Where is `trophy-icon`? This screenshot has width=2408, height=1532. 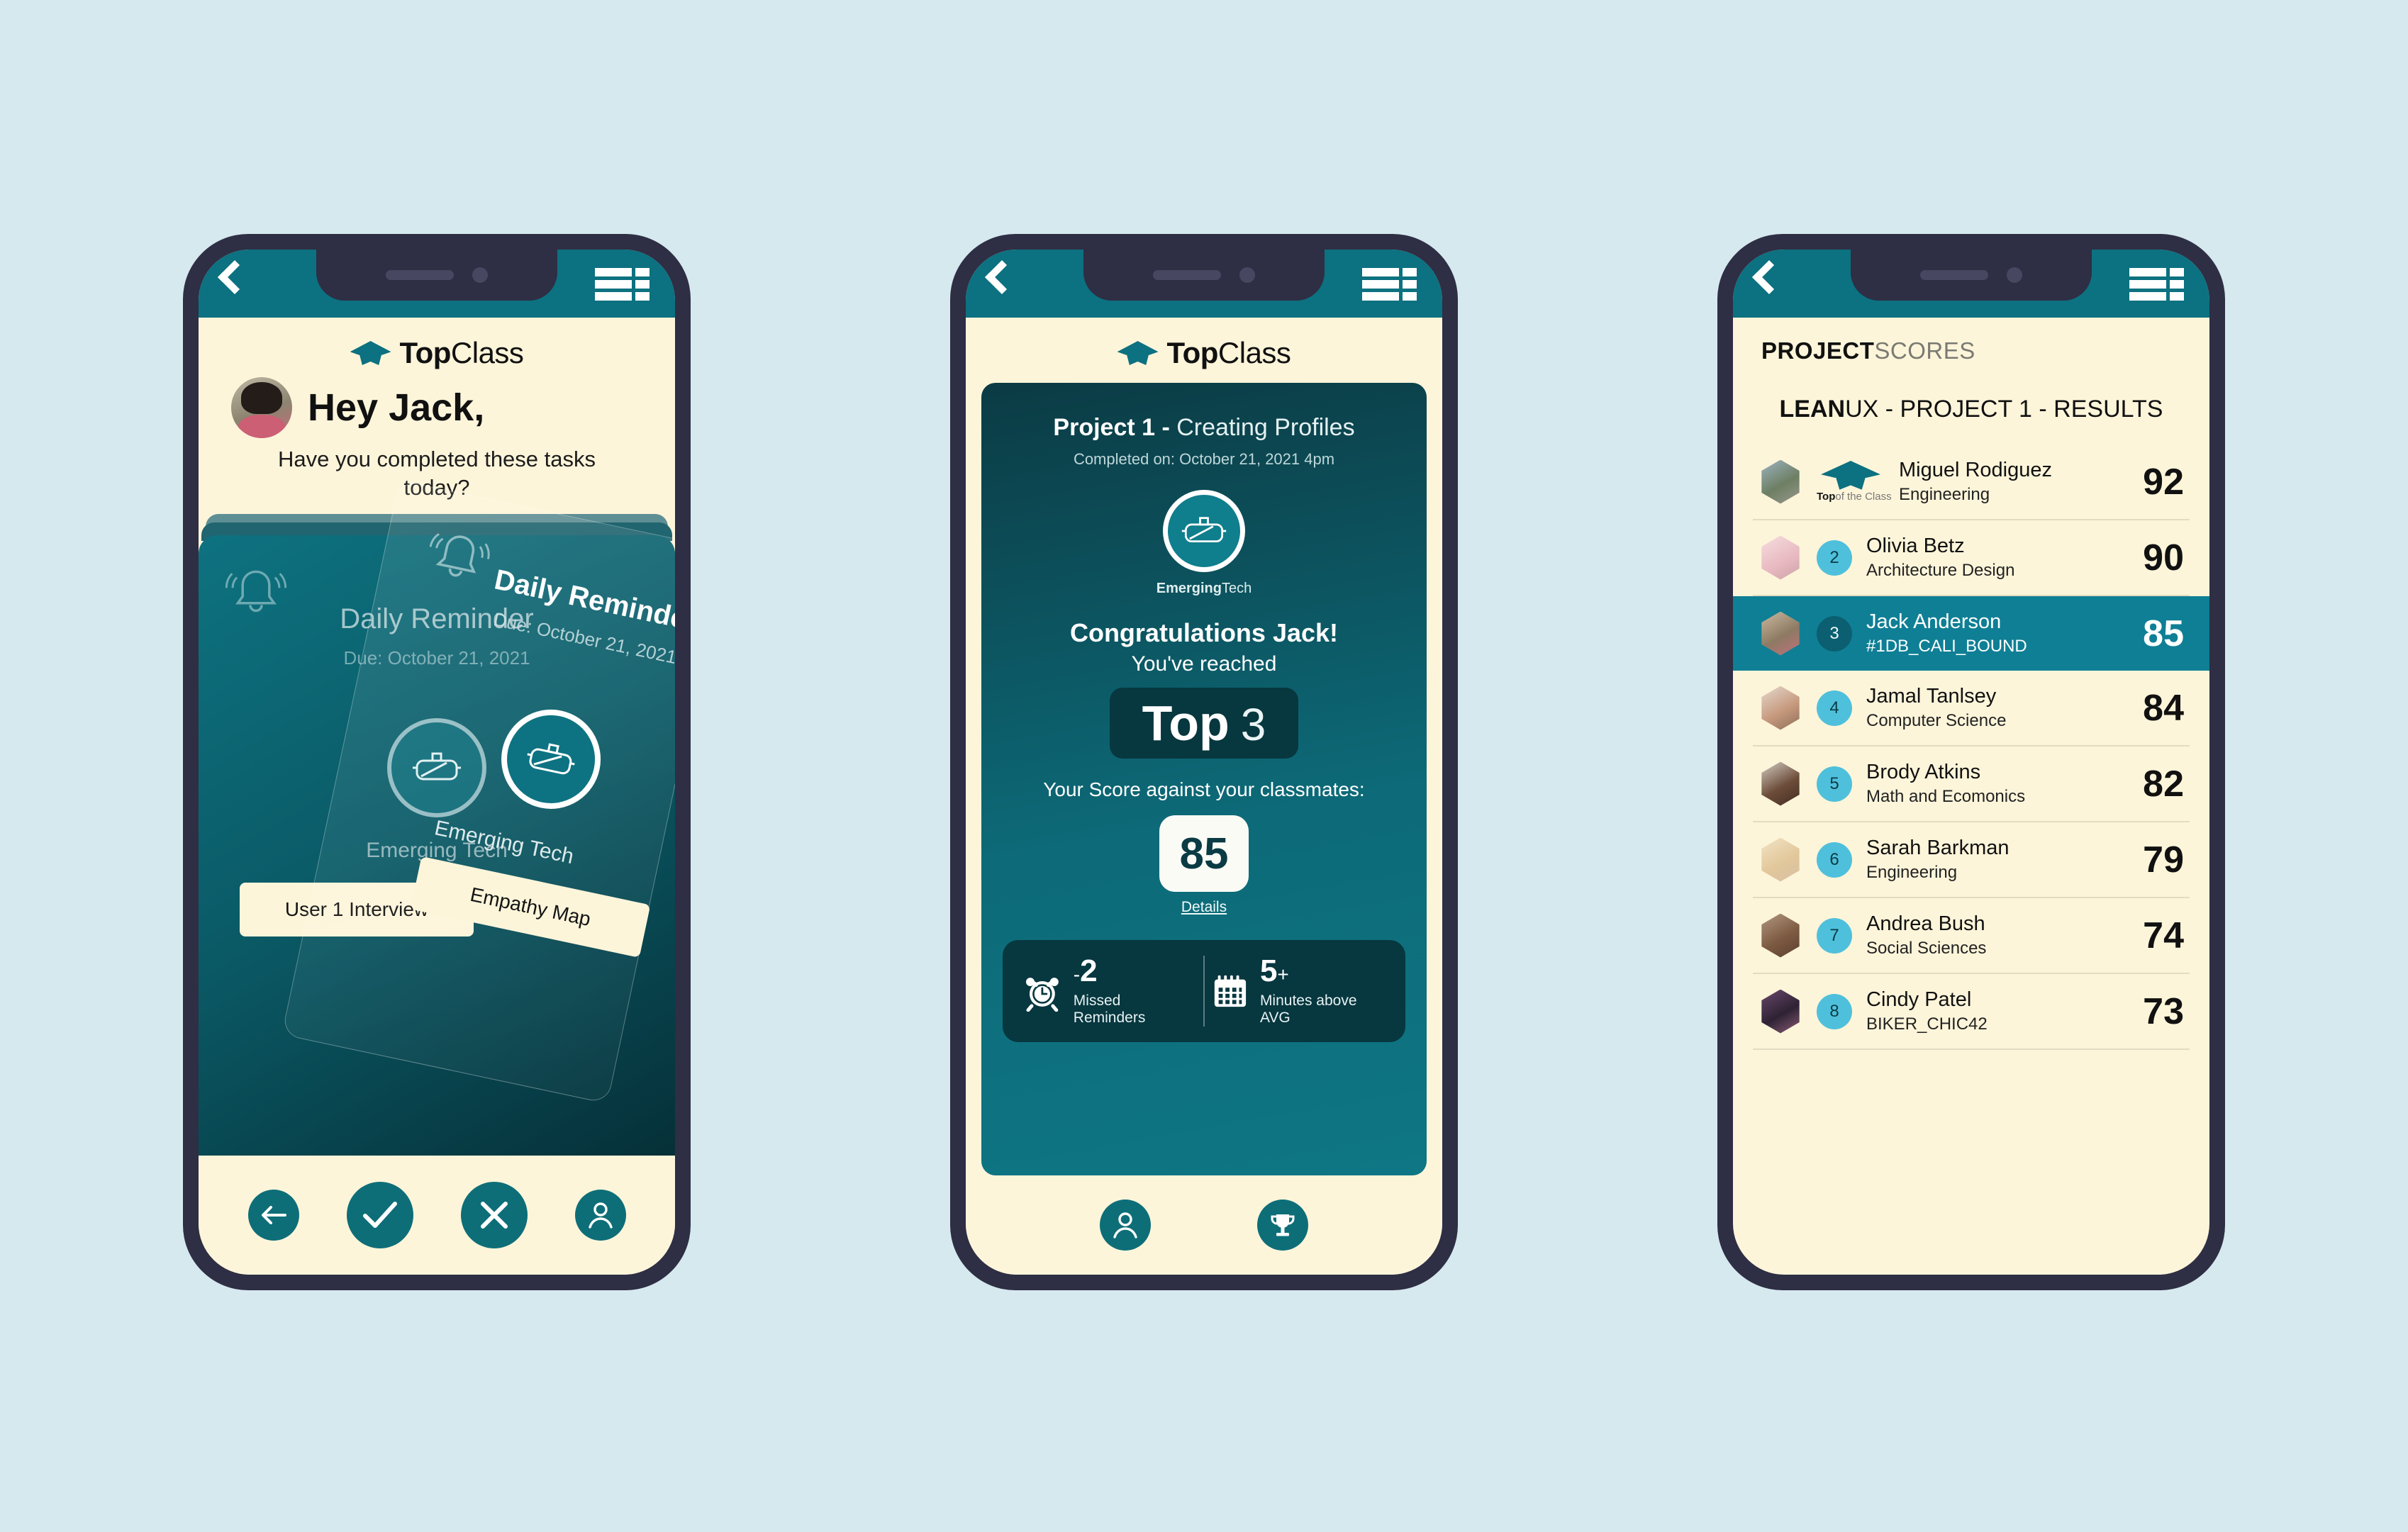 trophy-icon is located at coordinates (1283, 1225).